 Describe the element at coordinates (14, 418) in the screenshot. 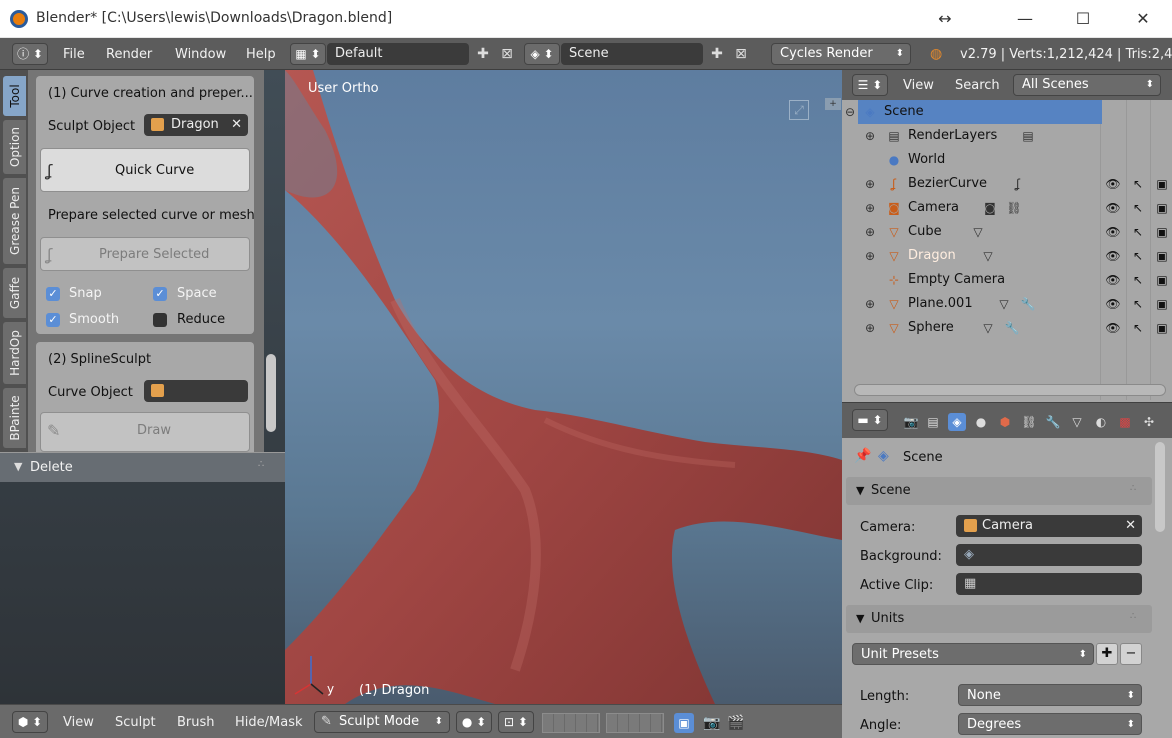

I see `tab-bpainte: BPainte` at that location.